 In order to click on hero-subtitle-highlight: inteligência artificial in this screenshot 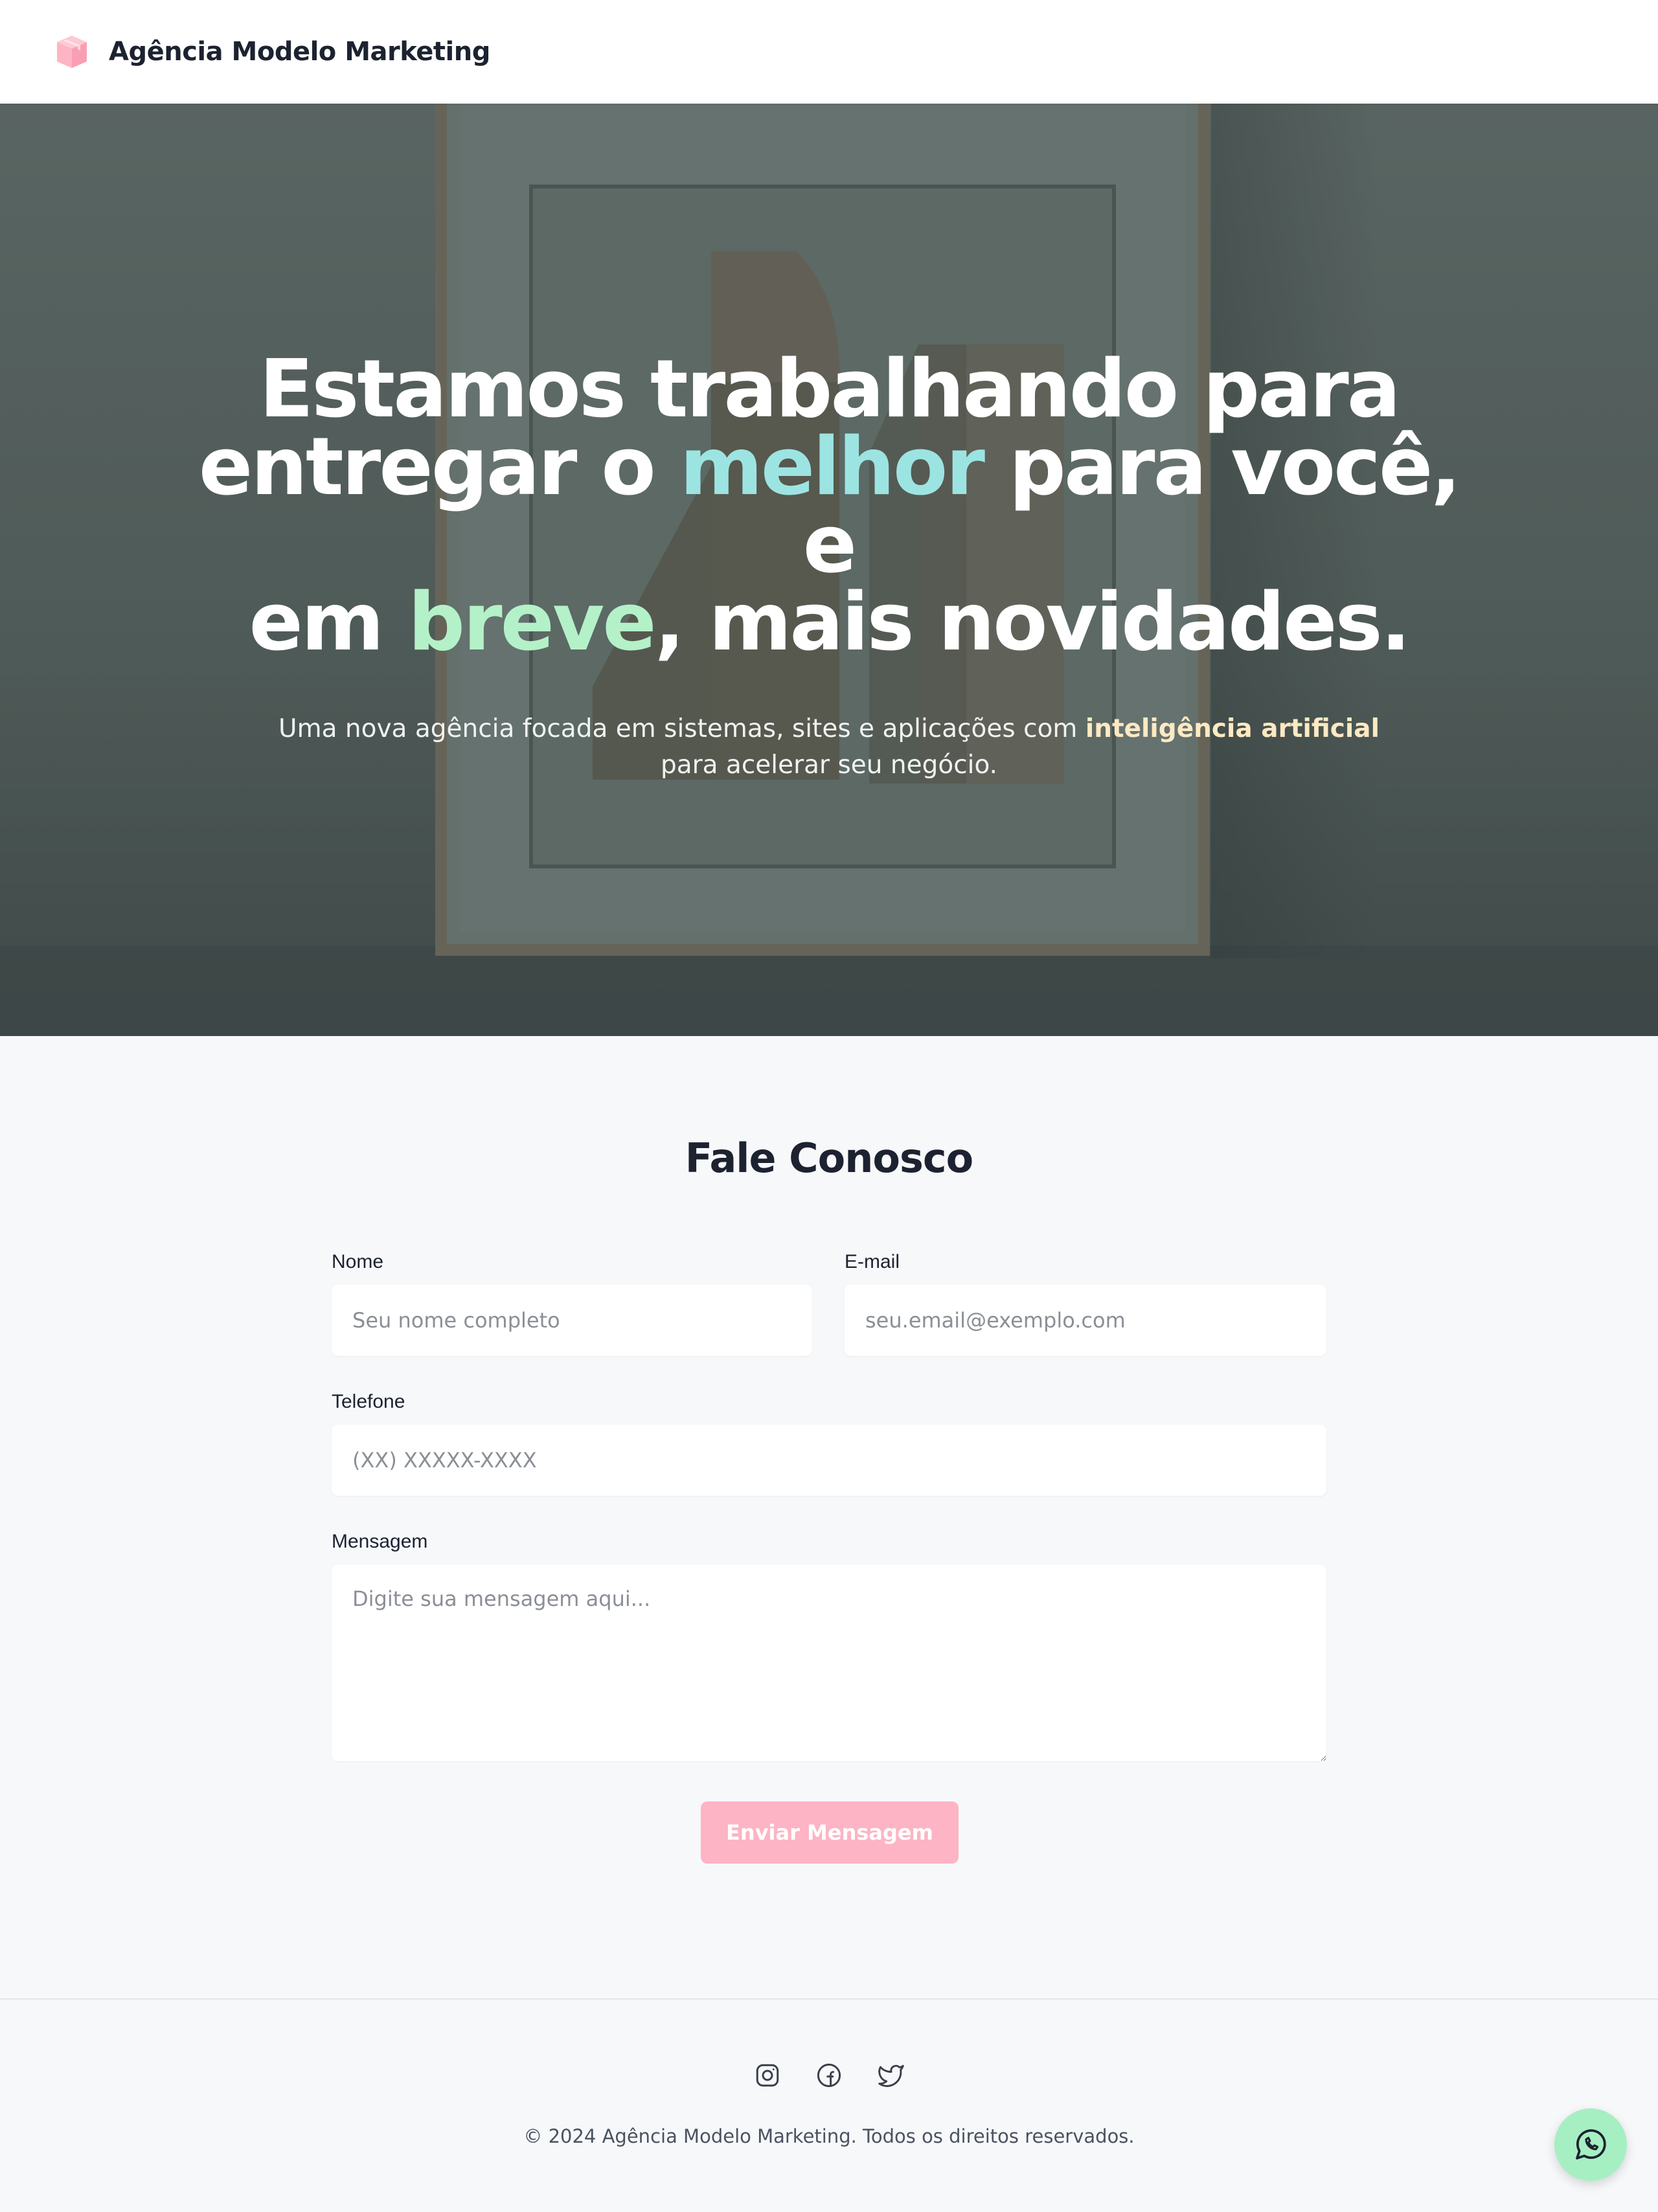, I will do `click(1232, 728)`.